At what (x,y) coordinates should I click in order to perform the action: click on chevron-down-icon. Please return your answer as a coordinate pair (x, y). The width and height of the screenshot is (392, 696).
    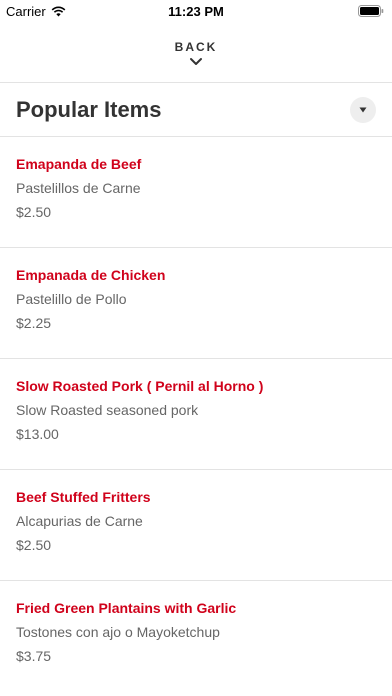
    Looking at the image, I should click on (196, 61).